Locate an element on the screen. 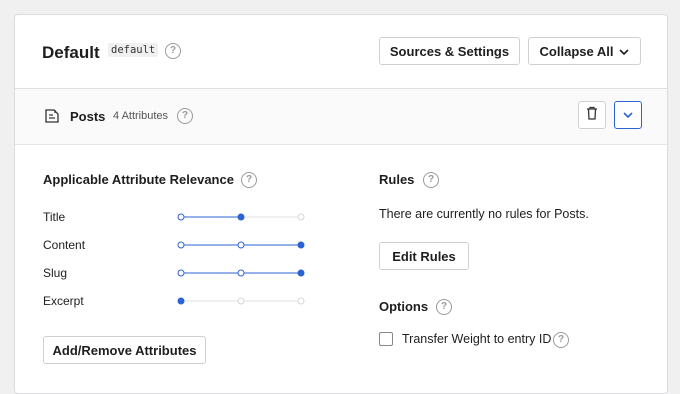 The width and height of the screenshot is (680, 394). sources-settings-button: Sources & Settings is located at coordinates (449, 51).